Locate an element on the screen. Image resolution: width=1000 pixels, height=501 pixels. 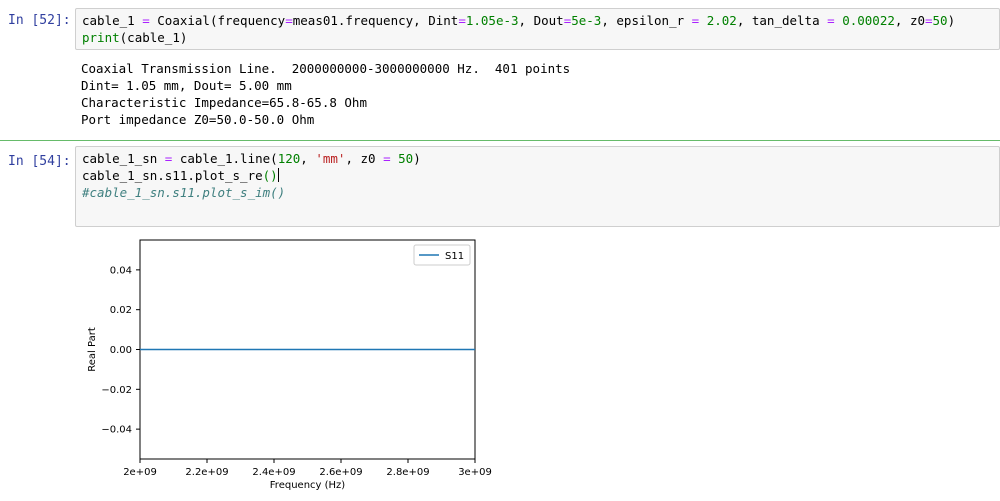
output-line: Port impedance Z0=50.0-50.0 Ohm is located at coordinates (198, 119).